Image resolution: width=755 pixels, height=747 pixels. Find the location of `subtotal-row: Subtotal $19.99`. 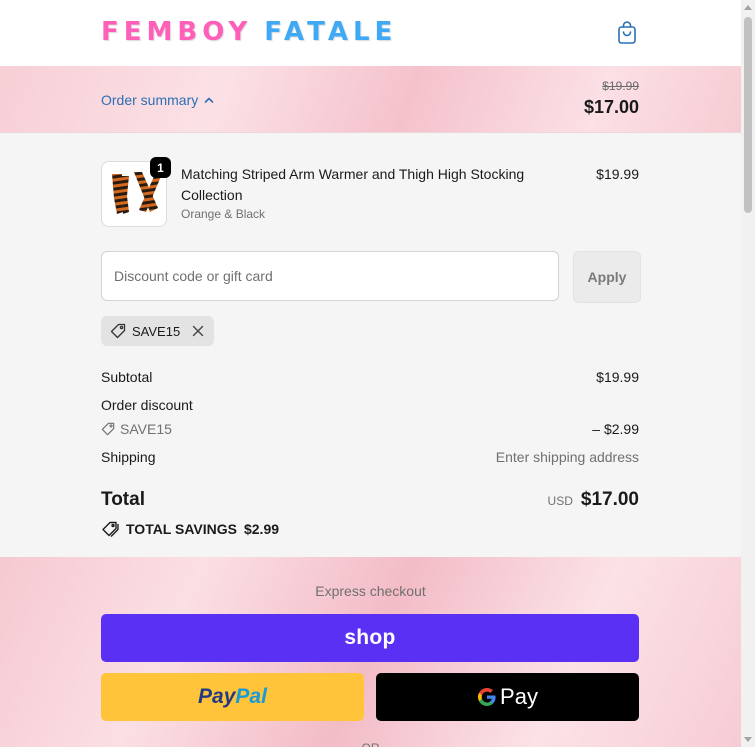

subtotal-row: Subtotal $19.99 is located at coordinates (370, 377).